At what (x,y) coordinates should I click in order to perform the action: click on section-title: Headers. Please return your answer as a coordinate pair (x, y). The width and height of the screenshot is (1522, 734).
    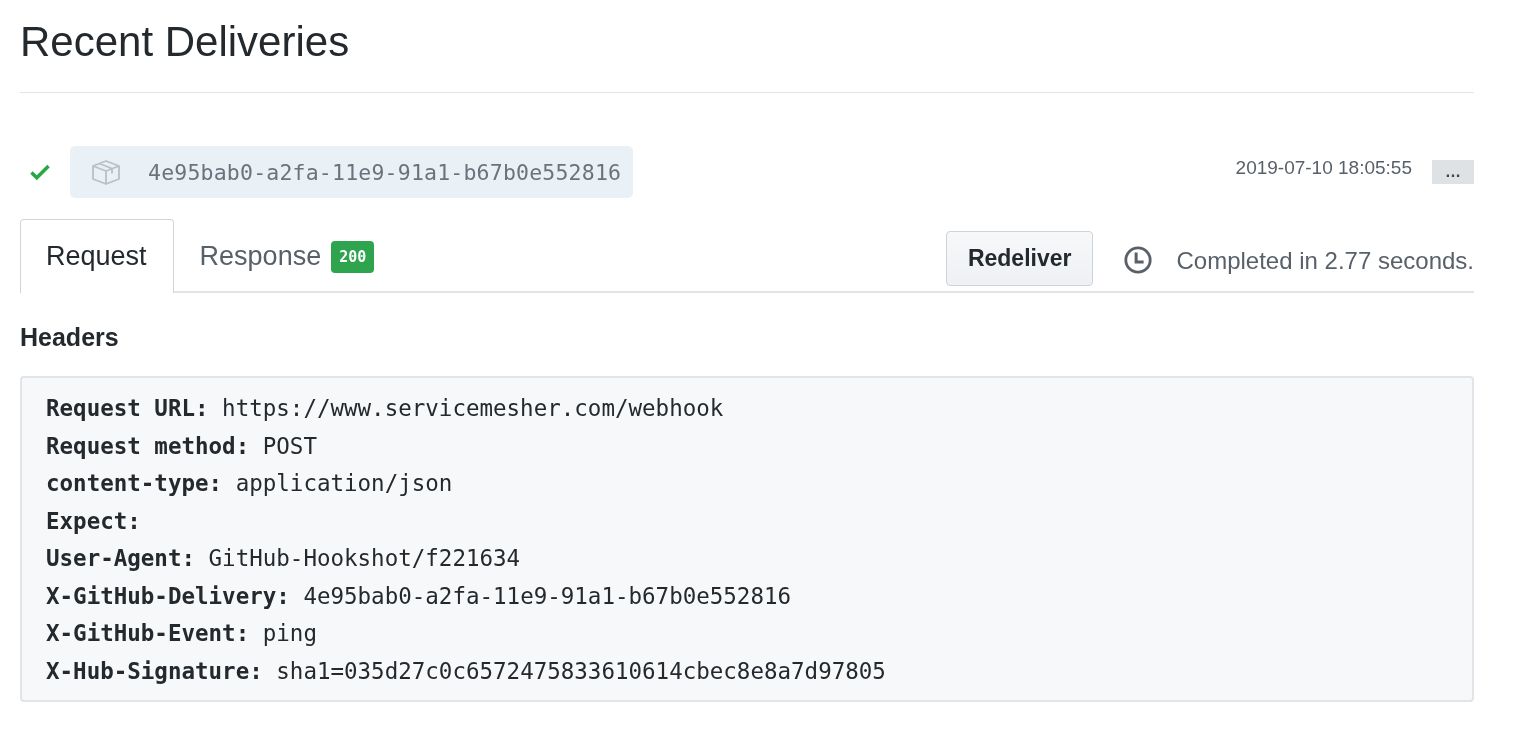
    Looking at the image, I should click on (70, 337).